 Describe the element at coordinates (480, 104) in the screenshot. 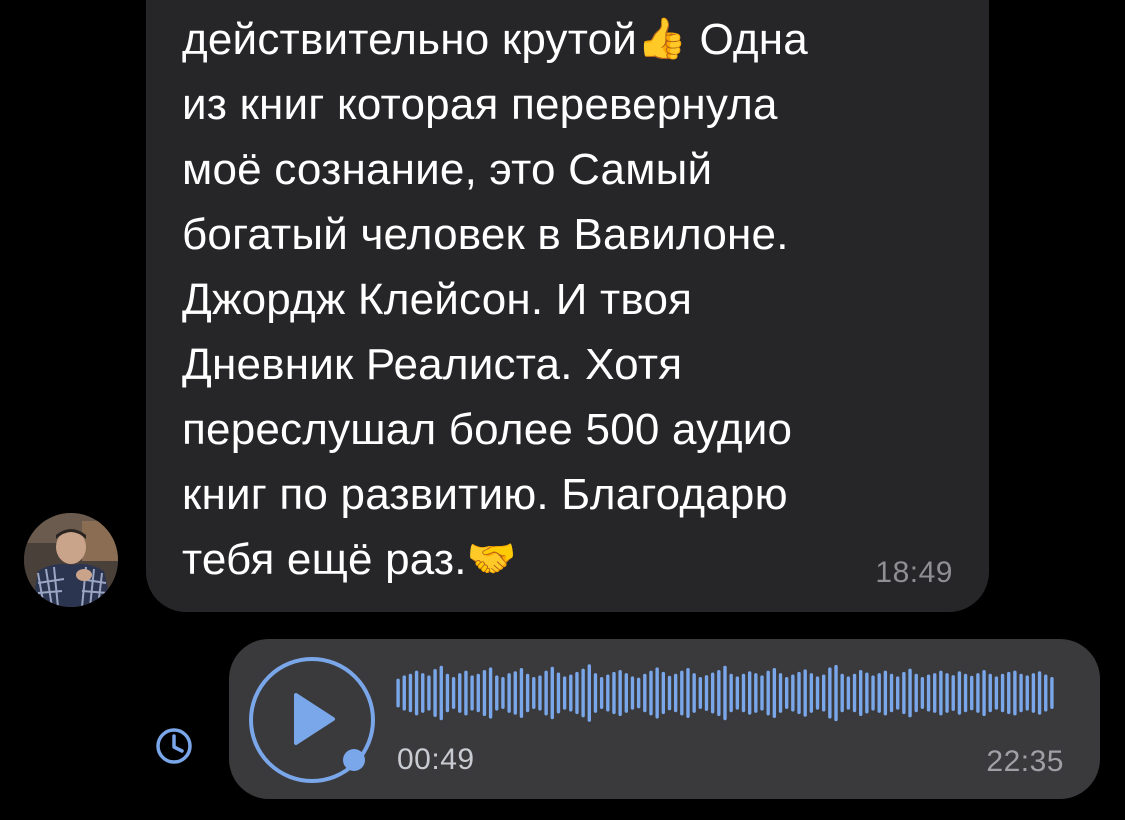

I see `message-line: из книг которая перевернула` at that location.